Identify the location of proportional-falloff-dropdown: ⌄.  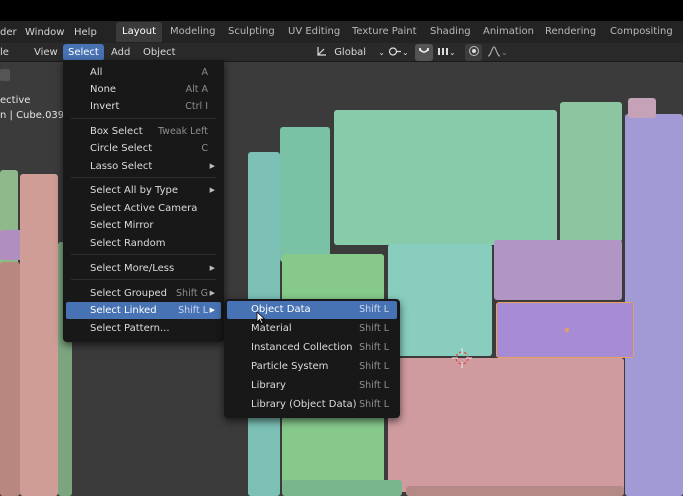
(497, 52).